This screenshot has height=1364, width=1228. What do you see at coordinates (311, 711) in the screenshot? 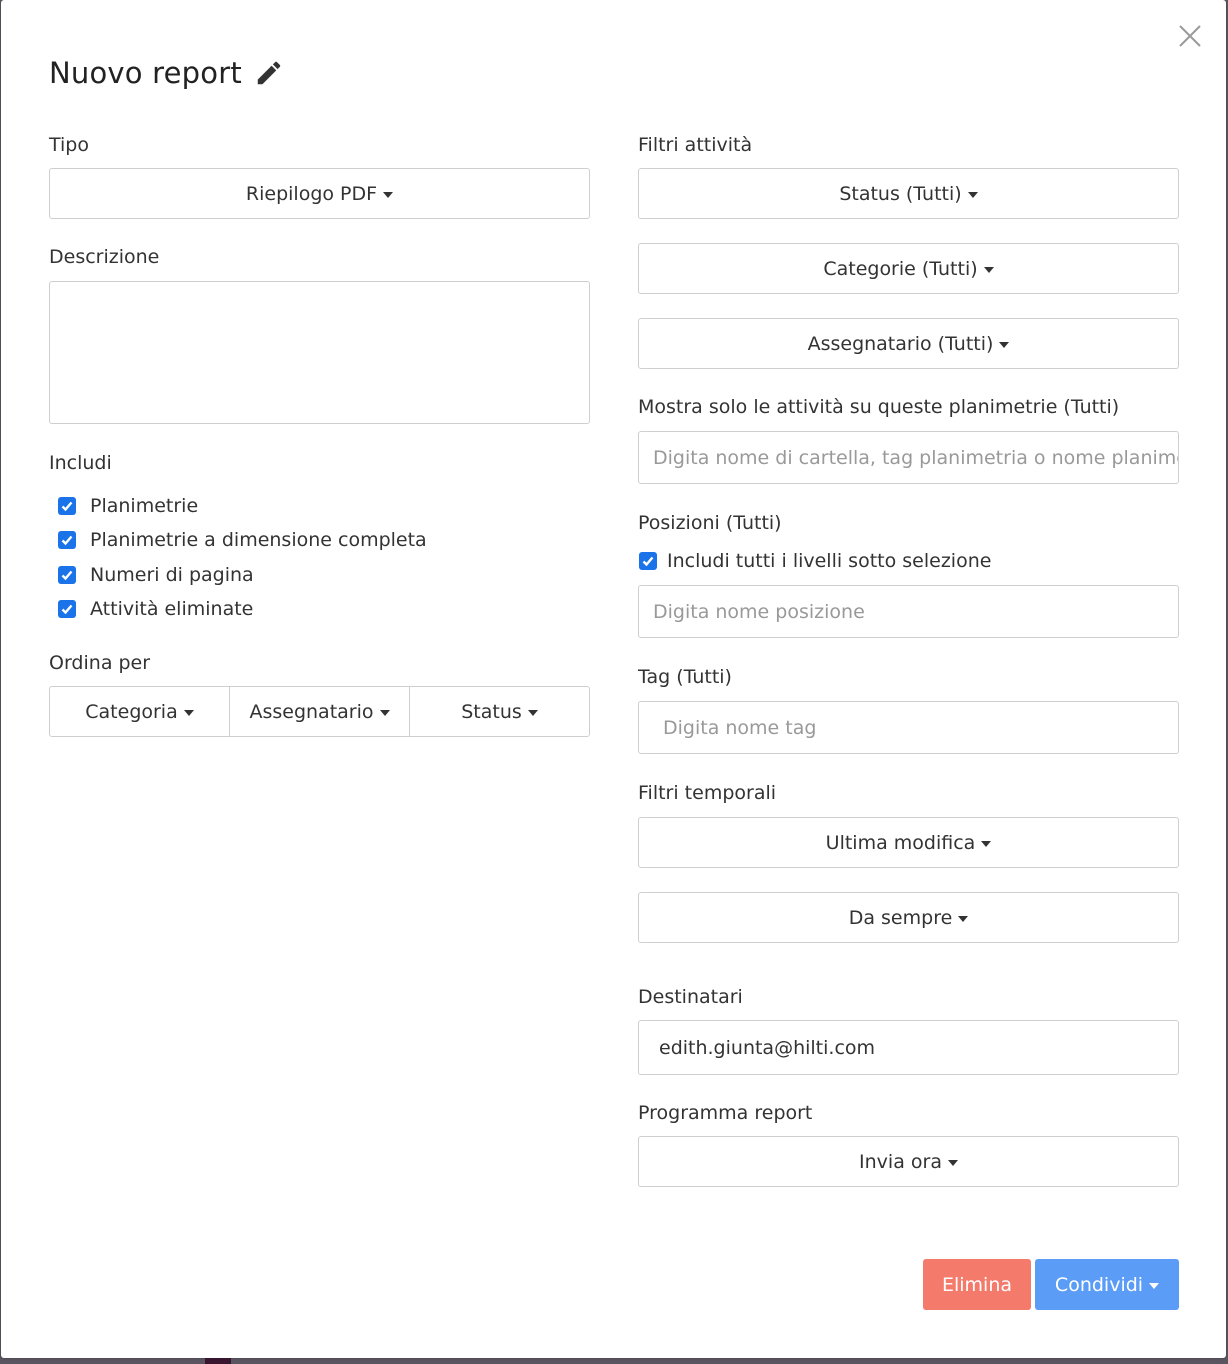
I see `sort-option-label: Assegnatario` at bounding box center [311, 711].